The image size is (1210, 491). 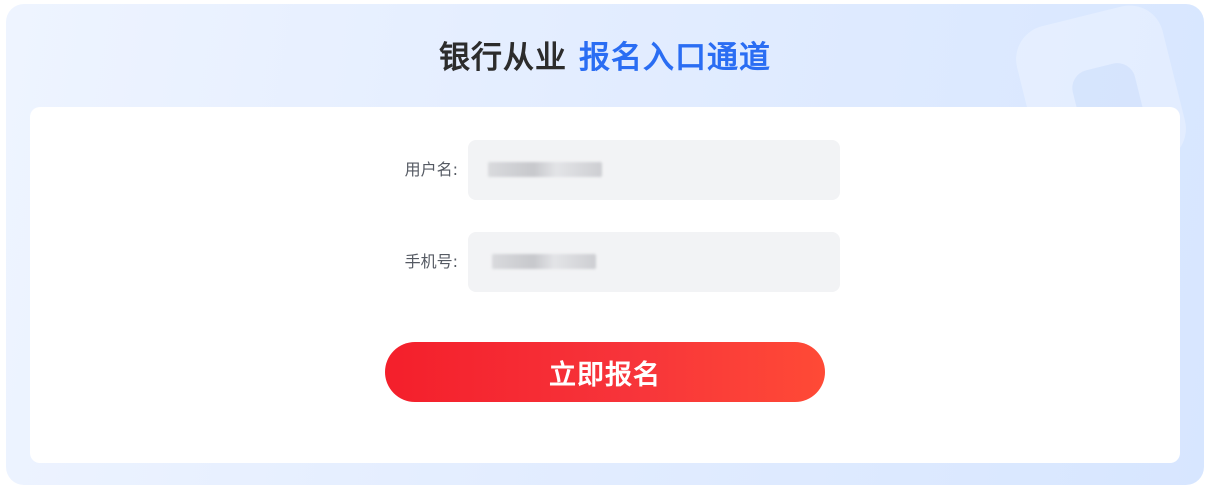 I want to click on username-label: 用户名:, so click(x=431, y=169).